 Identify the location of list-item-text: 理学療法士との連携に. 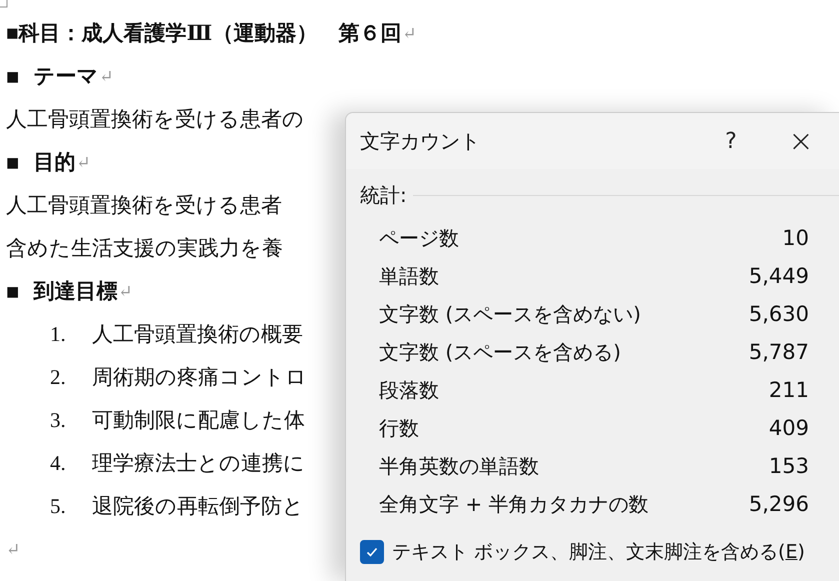
(198, 463).